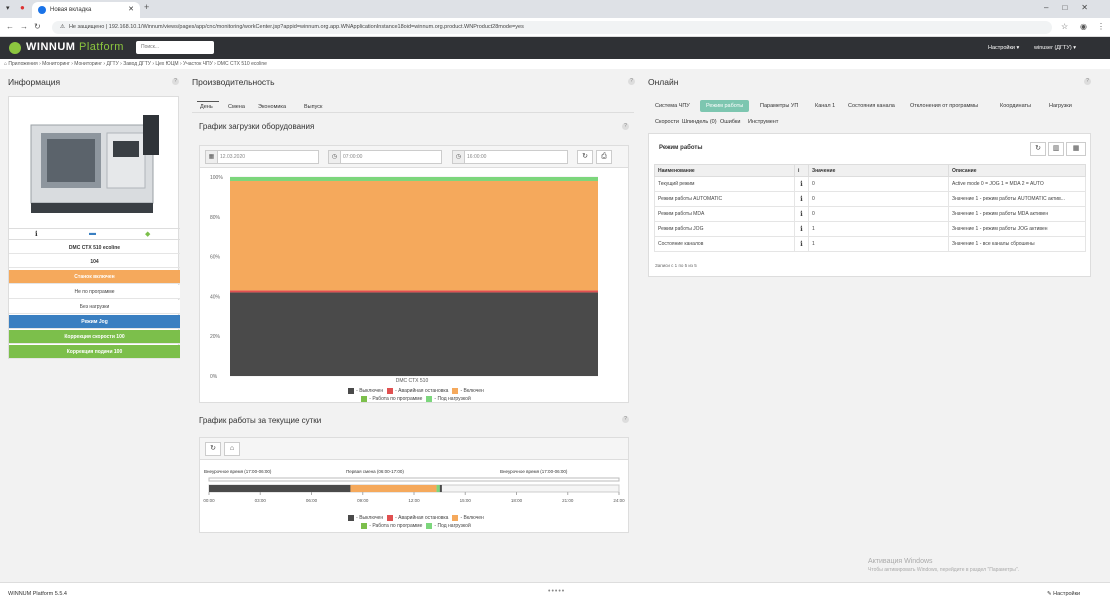 This screenshot has height=605, width=1110. I want to click on load-chart-help-icon: ?, so click(625, 126).